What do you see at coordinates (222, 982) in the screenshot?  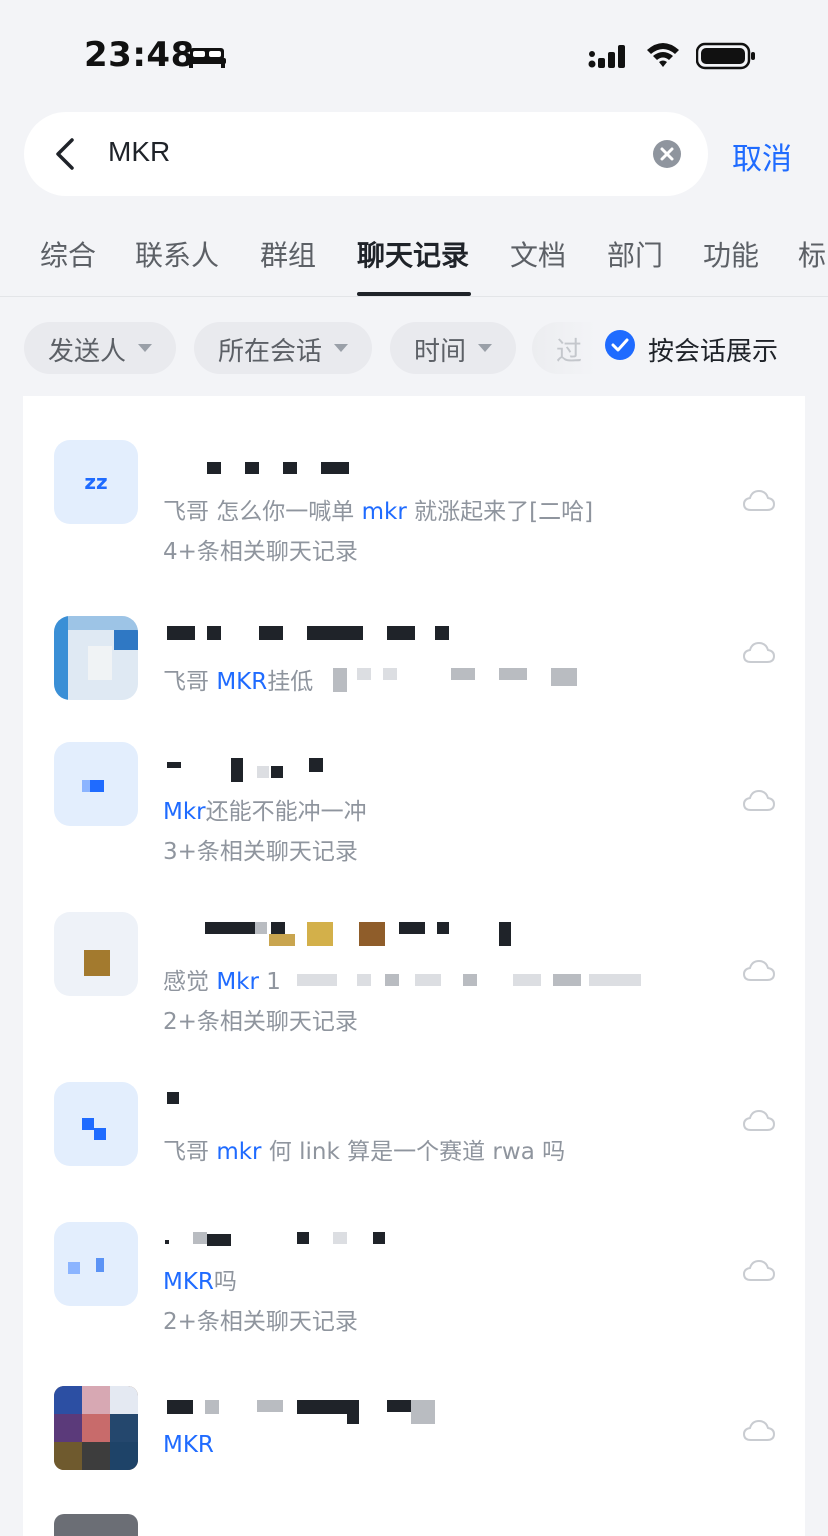 I see `message-snippet: 感觉 Mkr 1` at bounding box center [222, 982].